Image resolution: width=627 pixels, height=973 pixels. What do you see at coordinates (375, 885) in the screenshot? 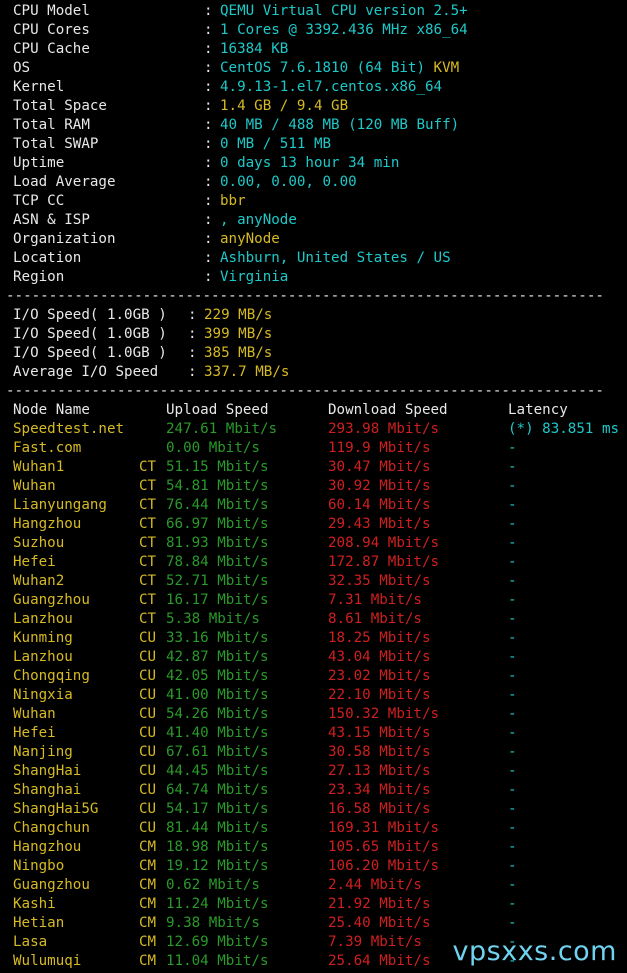
I see `download-speed: 2.44 Mbit/s` at bounding box center [375, 885].